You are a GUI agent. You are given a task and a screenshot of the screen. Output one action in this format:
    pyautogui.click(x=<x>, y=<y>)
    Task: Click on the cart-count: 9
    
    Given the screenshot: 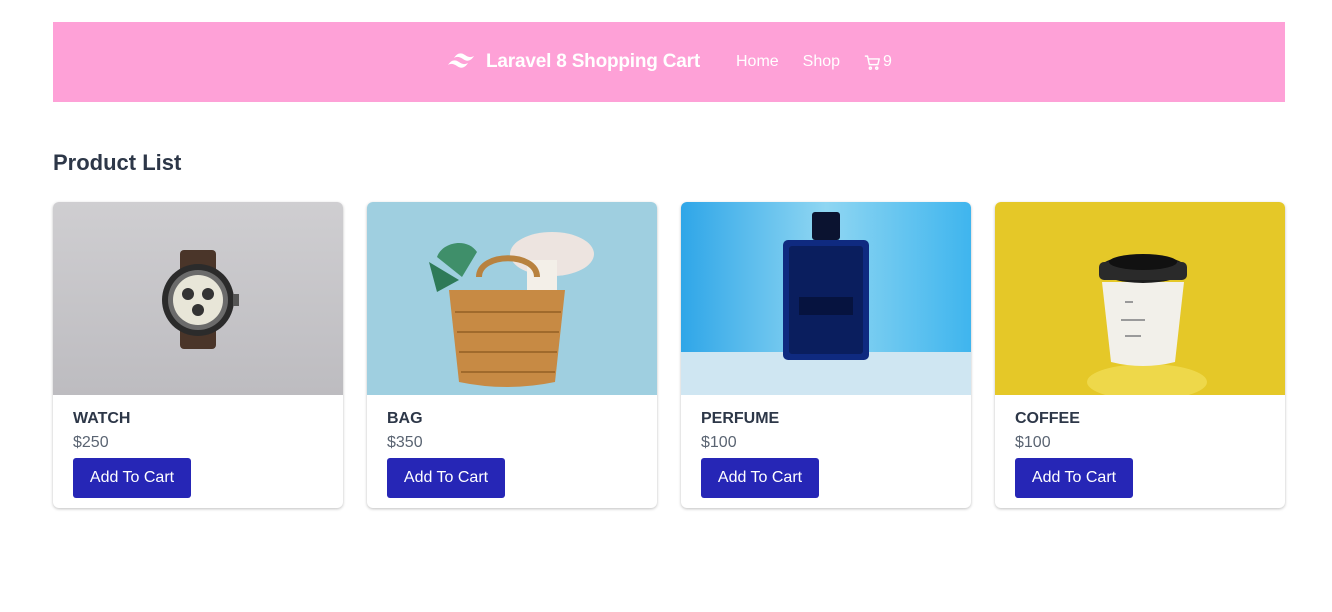 What is the action you would take?
    pyautogui.click(x=887, y=61)
    